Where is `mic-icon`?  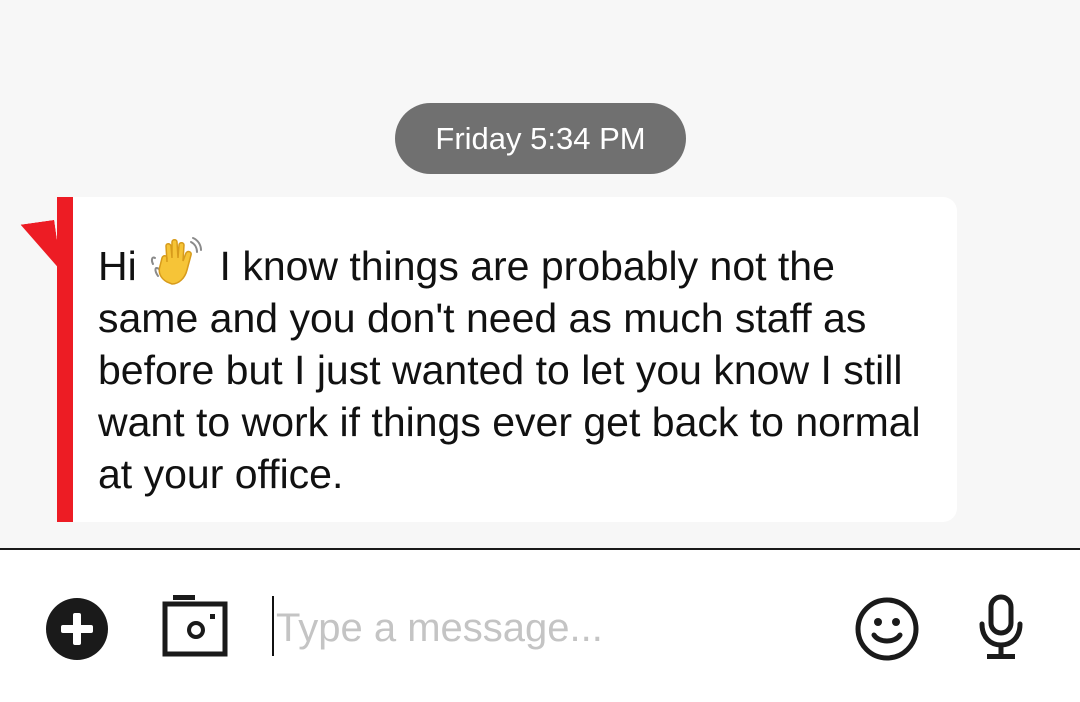
mic-icon is located at coordinates (1001, 628).